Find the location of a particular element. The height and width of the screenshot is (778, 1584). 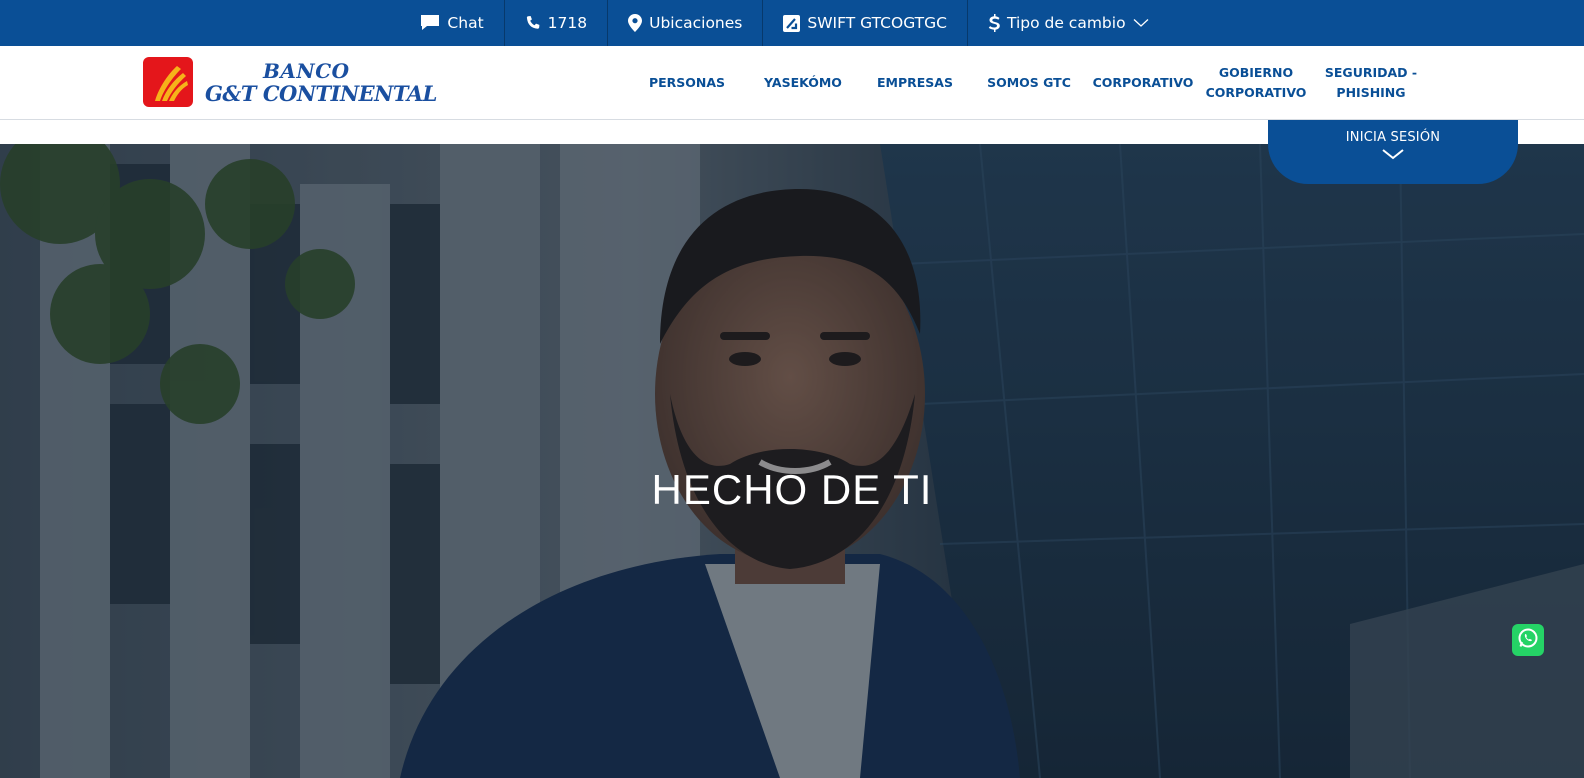

whatsapp-button is located at coordinates (1528, 640).